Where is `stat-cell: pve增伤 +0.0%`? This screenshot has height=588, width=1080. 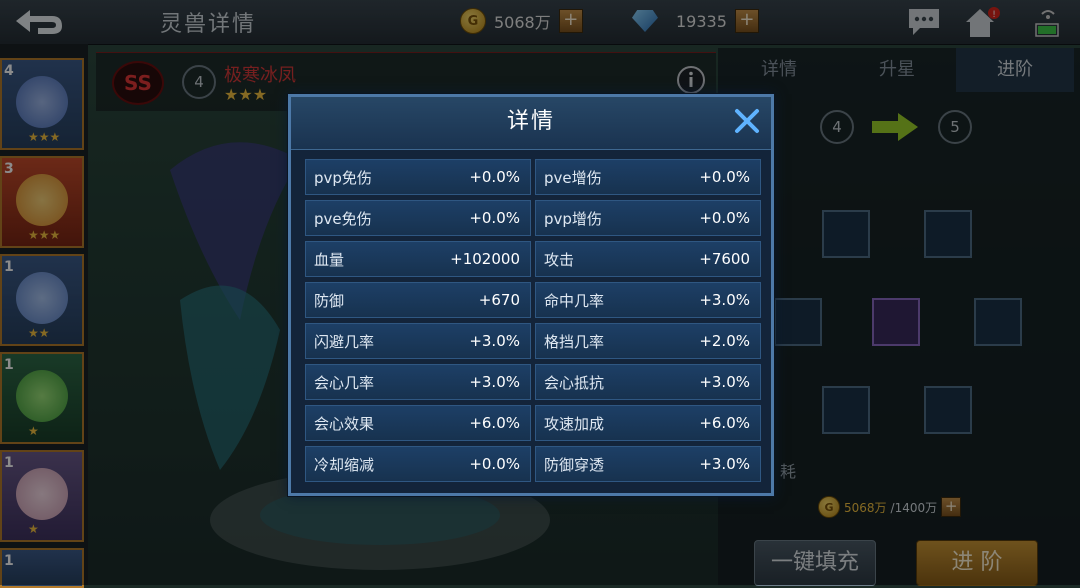 stat-cell: pve增伤 +0.0% is located at coordinates (648, 177).